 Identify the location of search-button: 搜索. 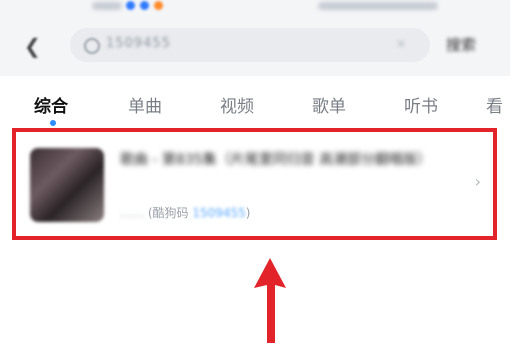
(461, 44).